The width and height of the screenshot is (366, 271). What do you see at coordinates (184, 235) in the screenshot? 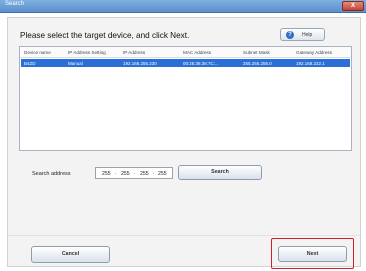
I see `divider` at bounding box center [184, 235].